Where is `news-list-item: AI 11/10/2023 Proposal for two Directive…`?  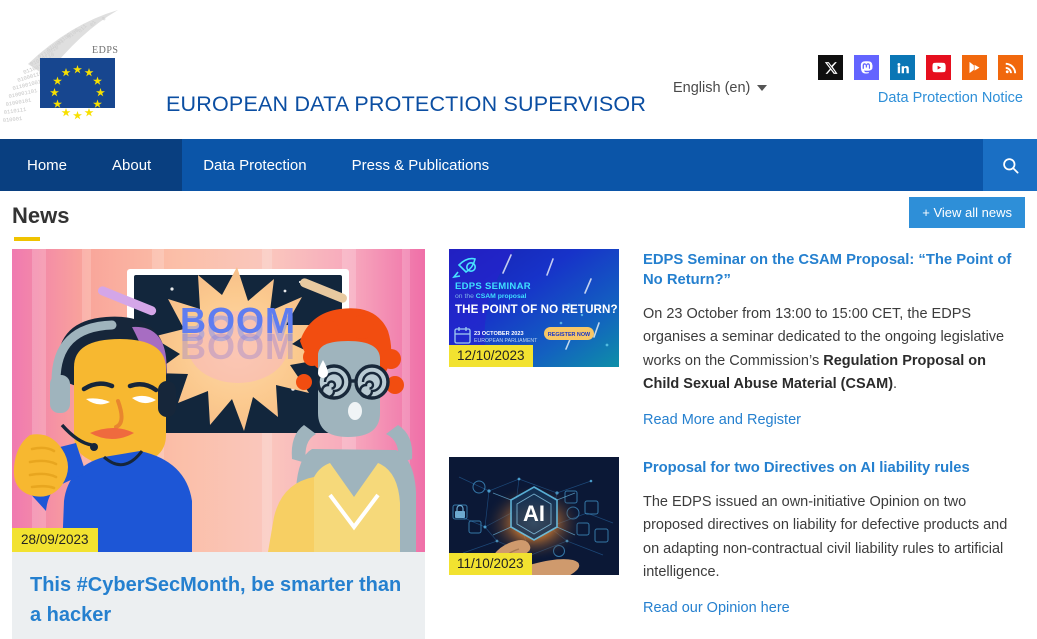 news-list-item: AI 11/10/2023 Proposal for two Directive… is located at coordinates (737, 536).